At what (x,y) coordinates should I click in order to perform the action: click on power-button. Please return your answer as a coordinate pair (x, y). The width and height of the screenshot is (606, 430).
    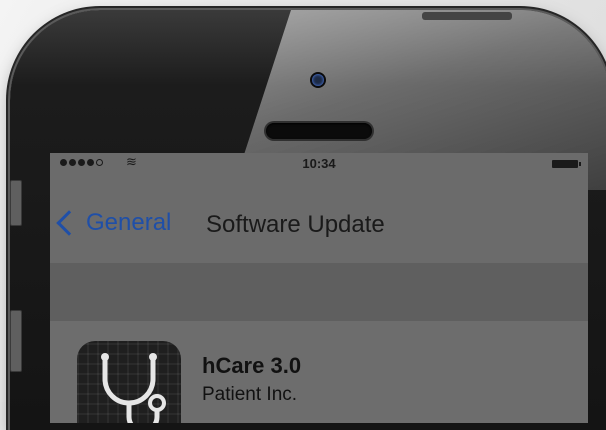
    Looking at the image, I should click on (467, 16).